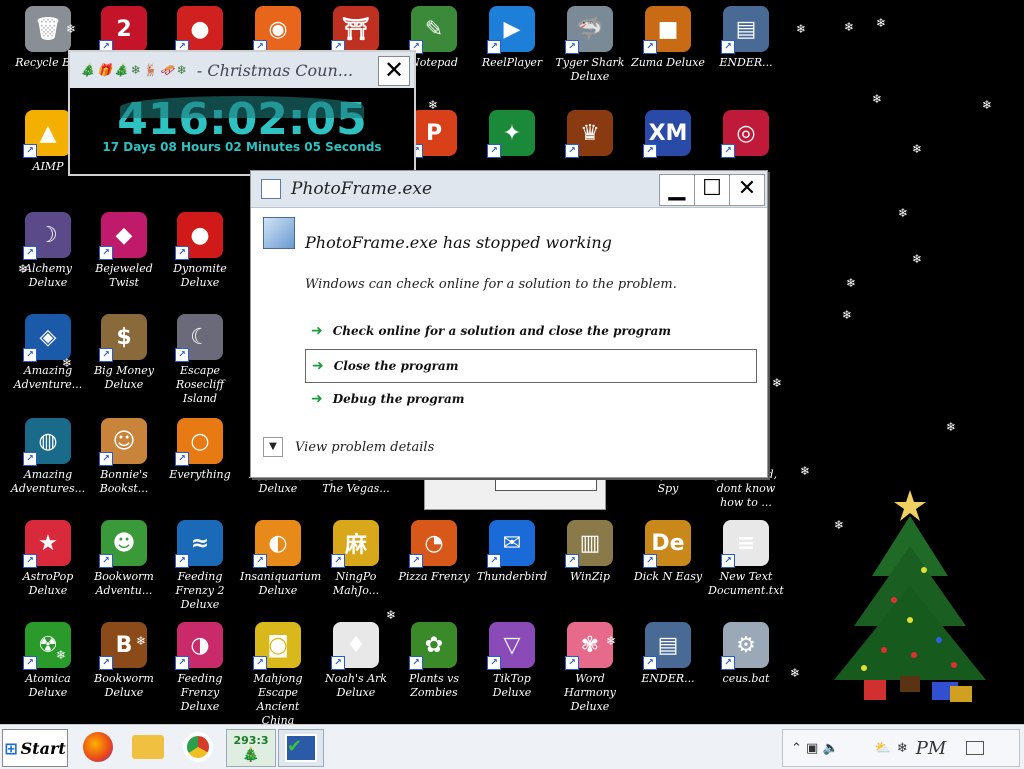 This screenshot has width=1024, height=769. What do you see at coordinates (746, 583) in the screenshot?
I see `desktop-icon-label: New Text Document.txt` at bounding box center [746, 583].